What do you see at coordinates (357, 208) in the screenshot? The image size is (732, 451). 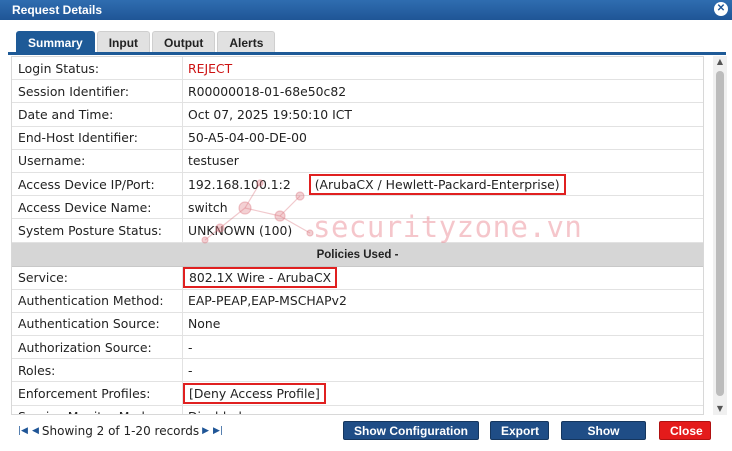 I see `table-row: Access Device Name: switch` at bounding box center [357, 208].